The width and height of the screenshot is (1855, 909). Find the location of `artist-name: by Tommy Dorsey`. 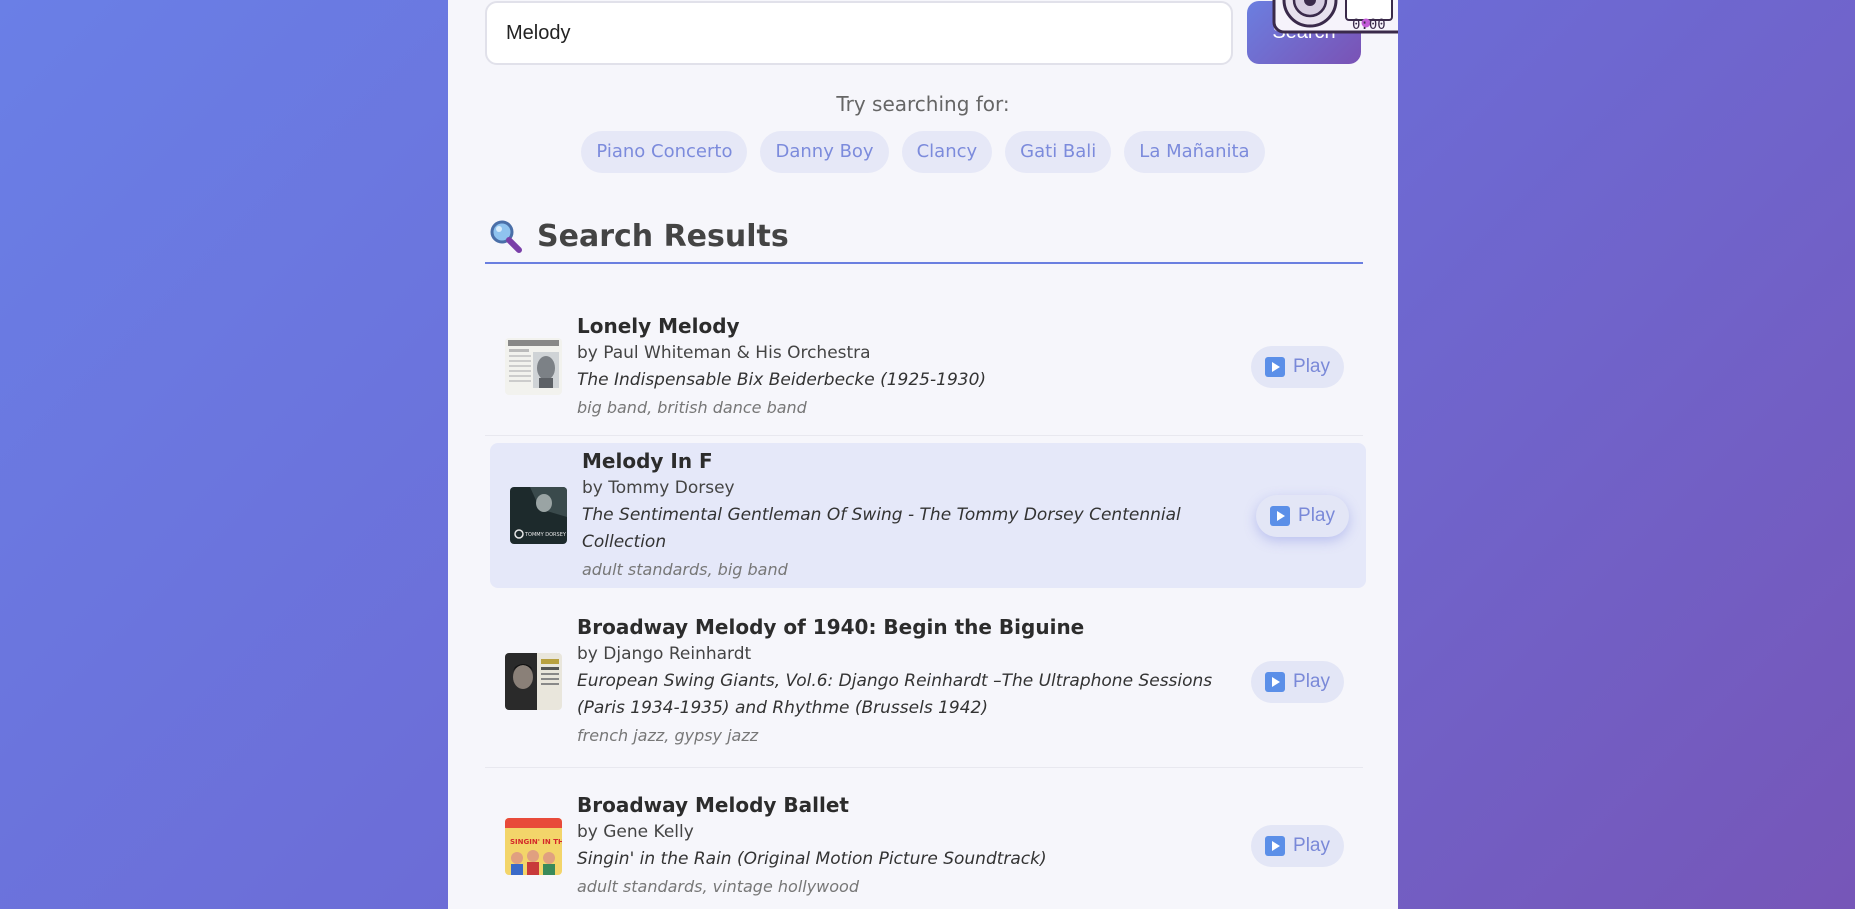

artist-name: by Tommy Dorsey is located at coordinates (658, 488).